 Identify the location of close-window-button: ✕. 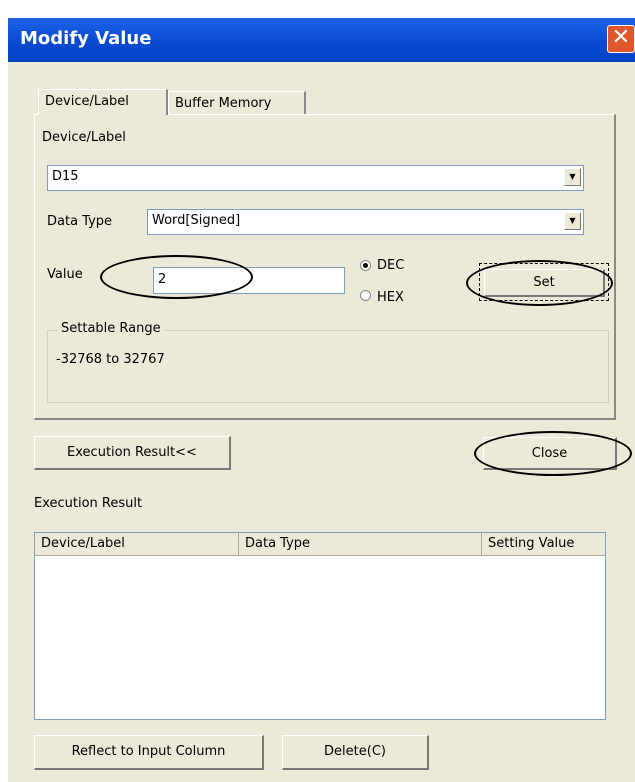
(621, 39).